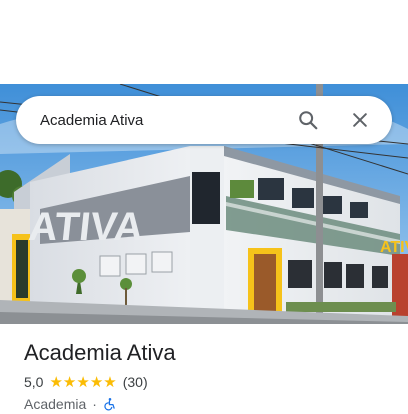 This screenshot has width=408, height=414. Describe the element at coordinates (55, 404) in the screenshot. I see `place-category: Academia` at that location.